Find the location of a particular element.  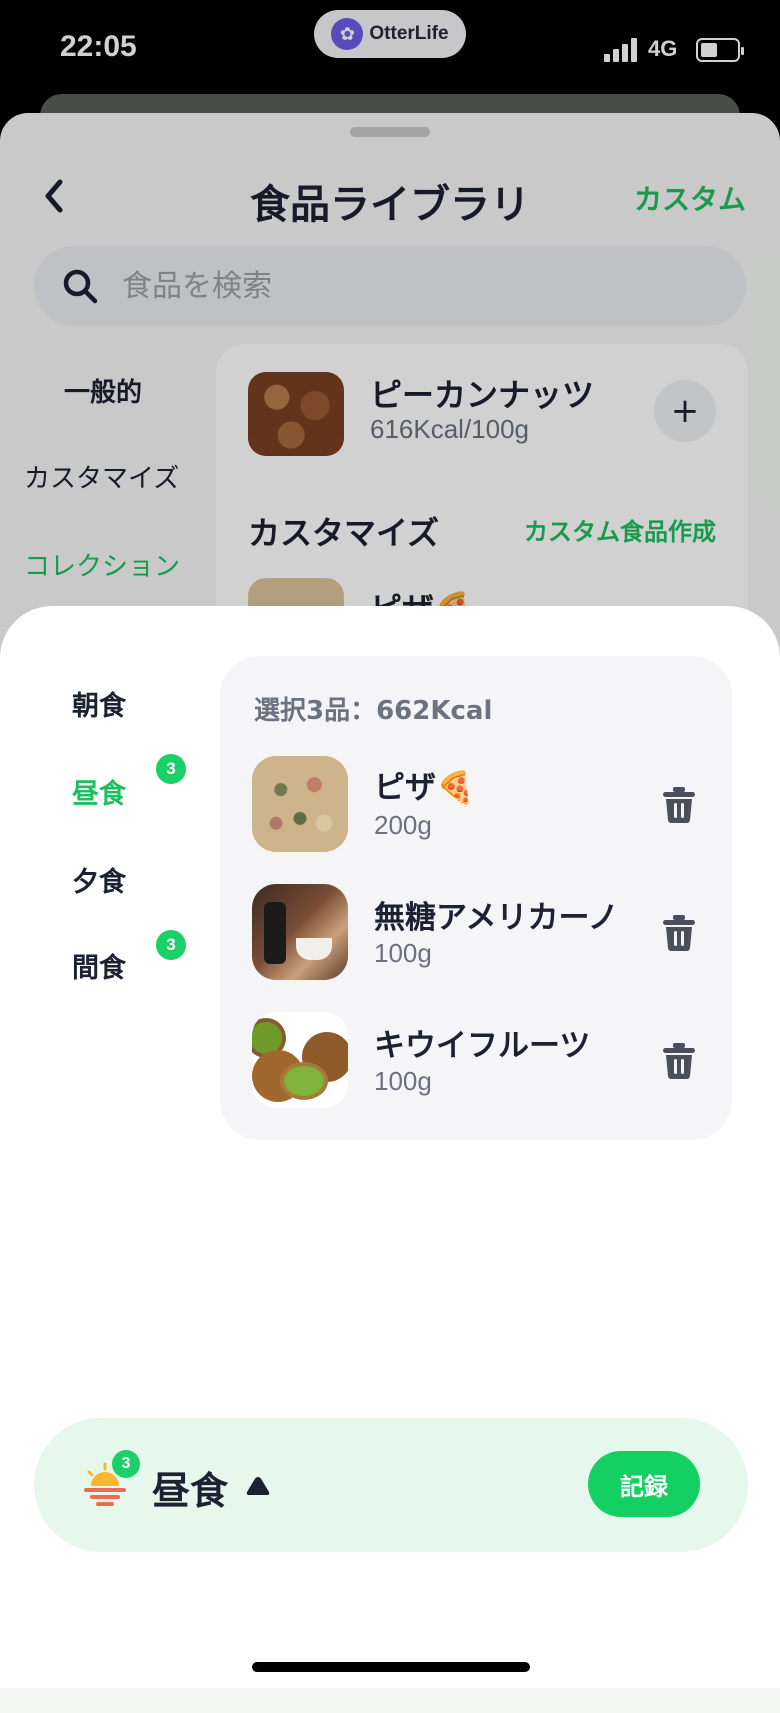

lunch-count-badge: 3 is located at coordinates (171, 769).